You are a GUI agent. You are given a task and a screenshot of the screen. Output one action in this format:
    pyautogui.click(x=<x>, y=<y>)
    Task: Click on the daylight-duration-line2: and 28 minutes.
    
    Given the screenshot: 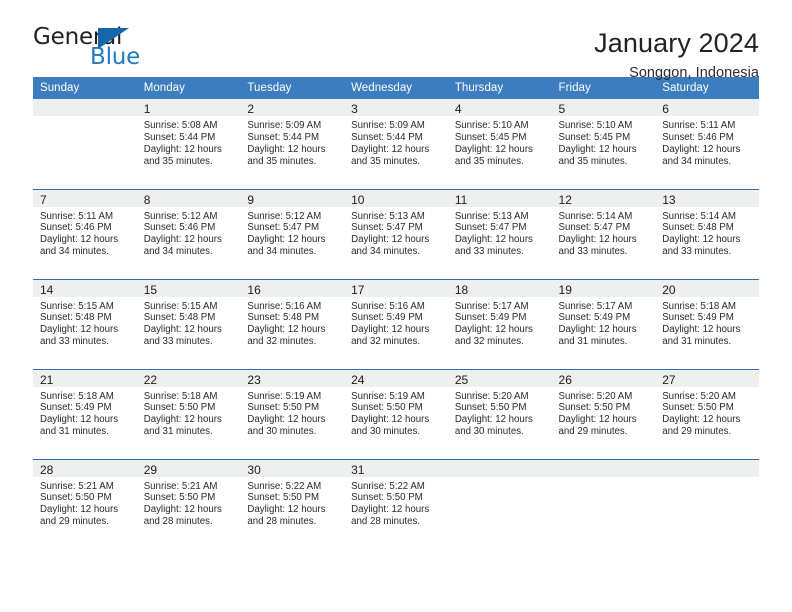 What is the action you would take?
    pyautogui.click(x=282, y=522)
    